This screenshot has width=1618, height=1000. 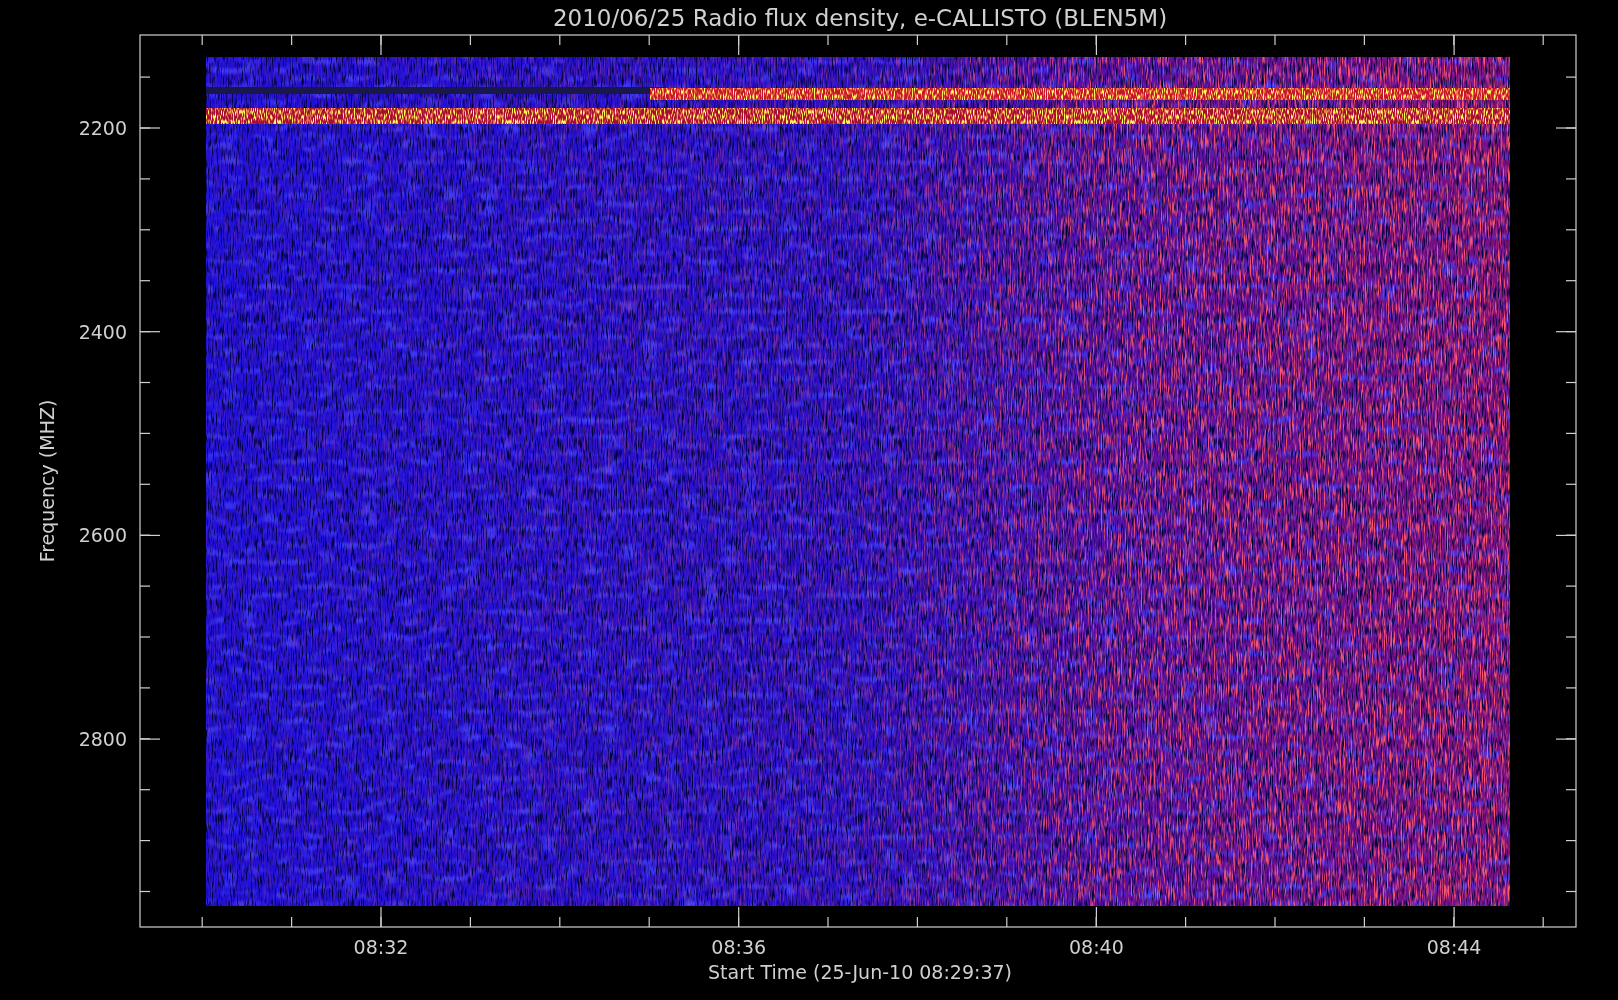 I want to click on y-tick-label: 2600, so click(x=102, y=535).